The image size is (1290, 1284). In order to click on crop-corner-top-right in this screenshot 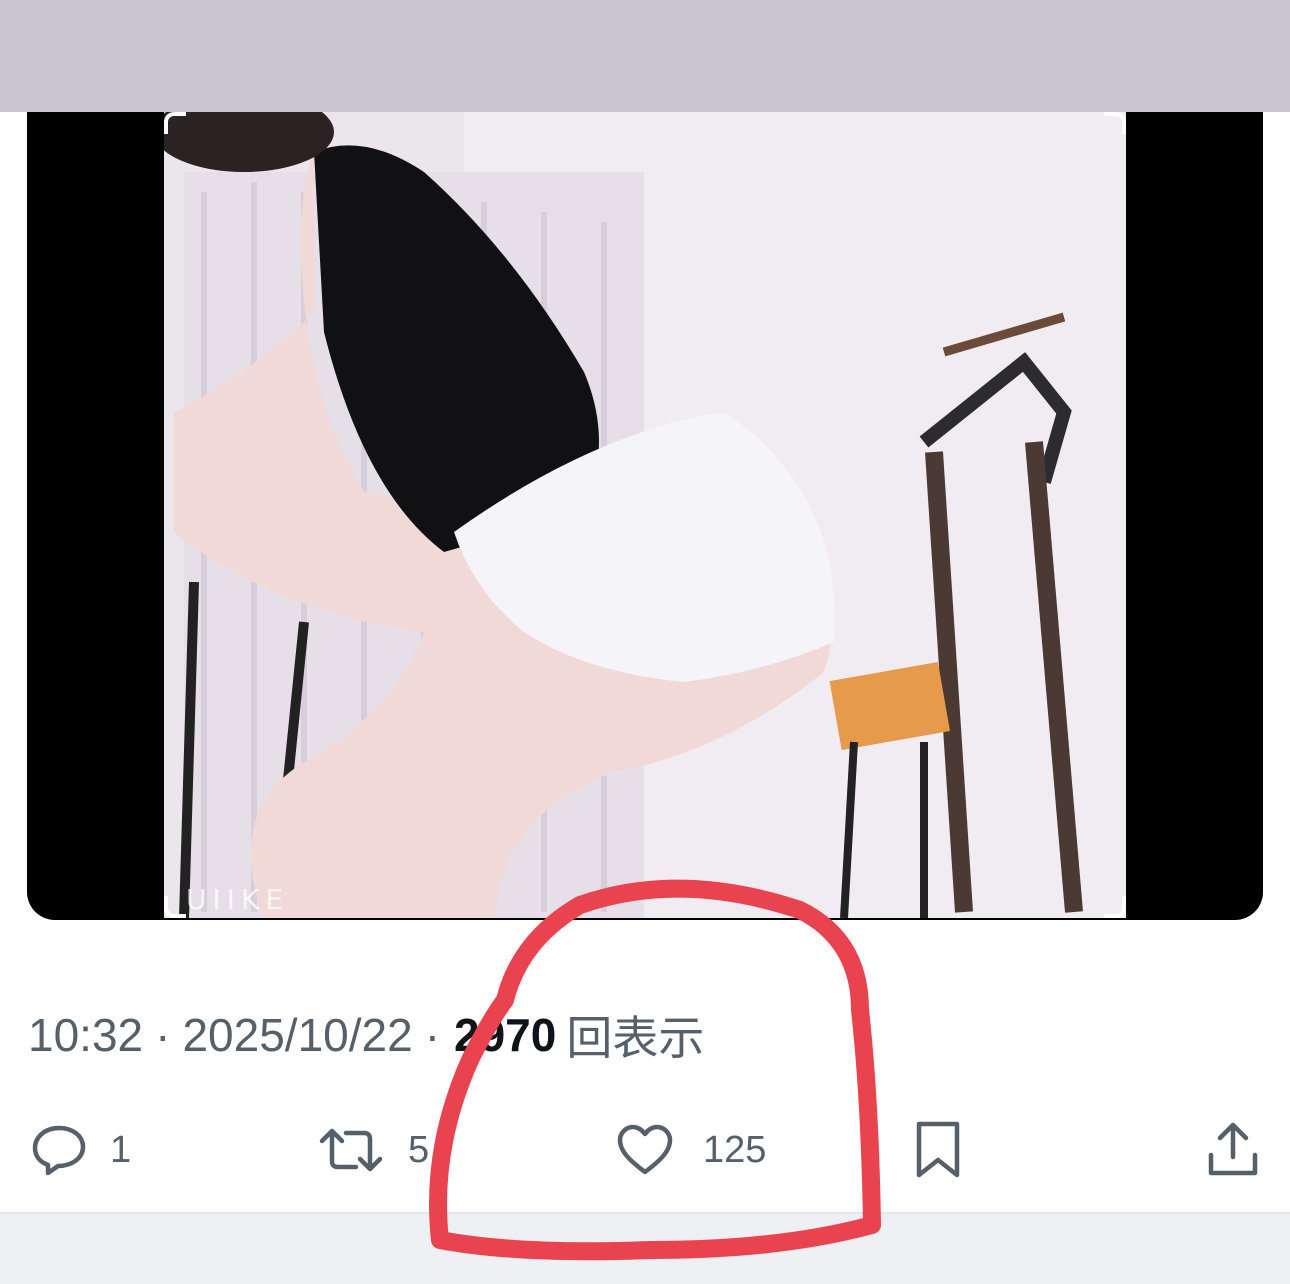, I will do `click(1115, 123)`.